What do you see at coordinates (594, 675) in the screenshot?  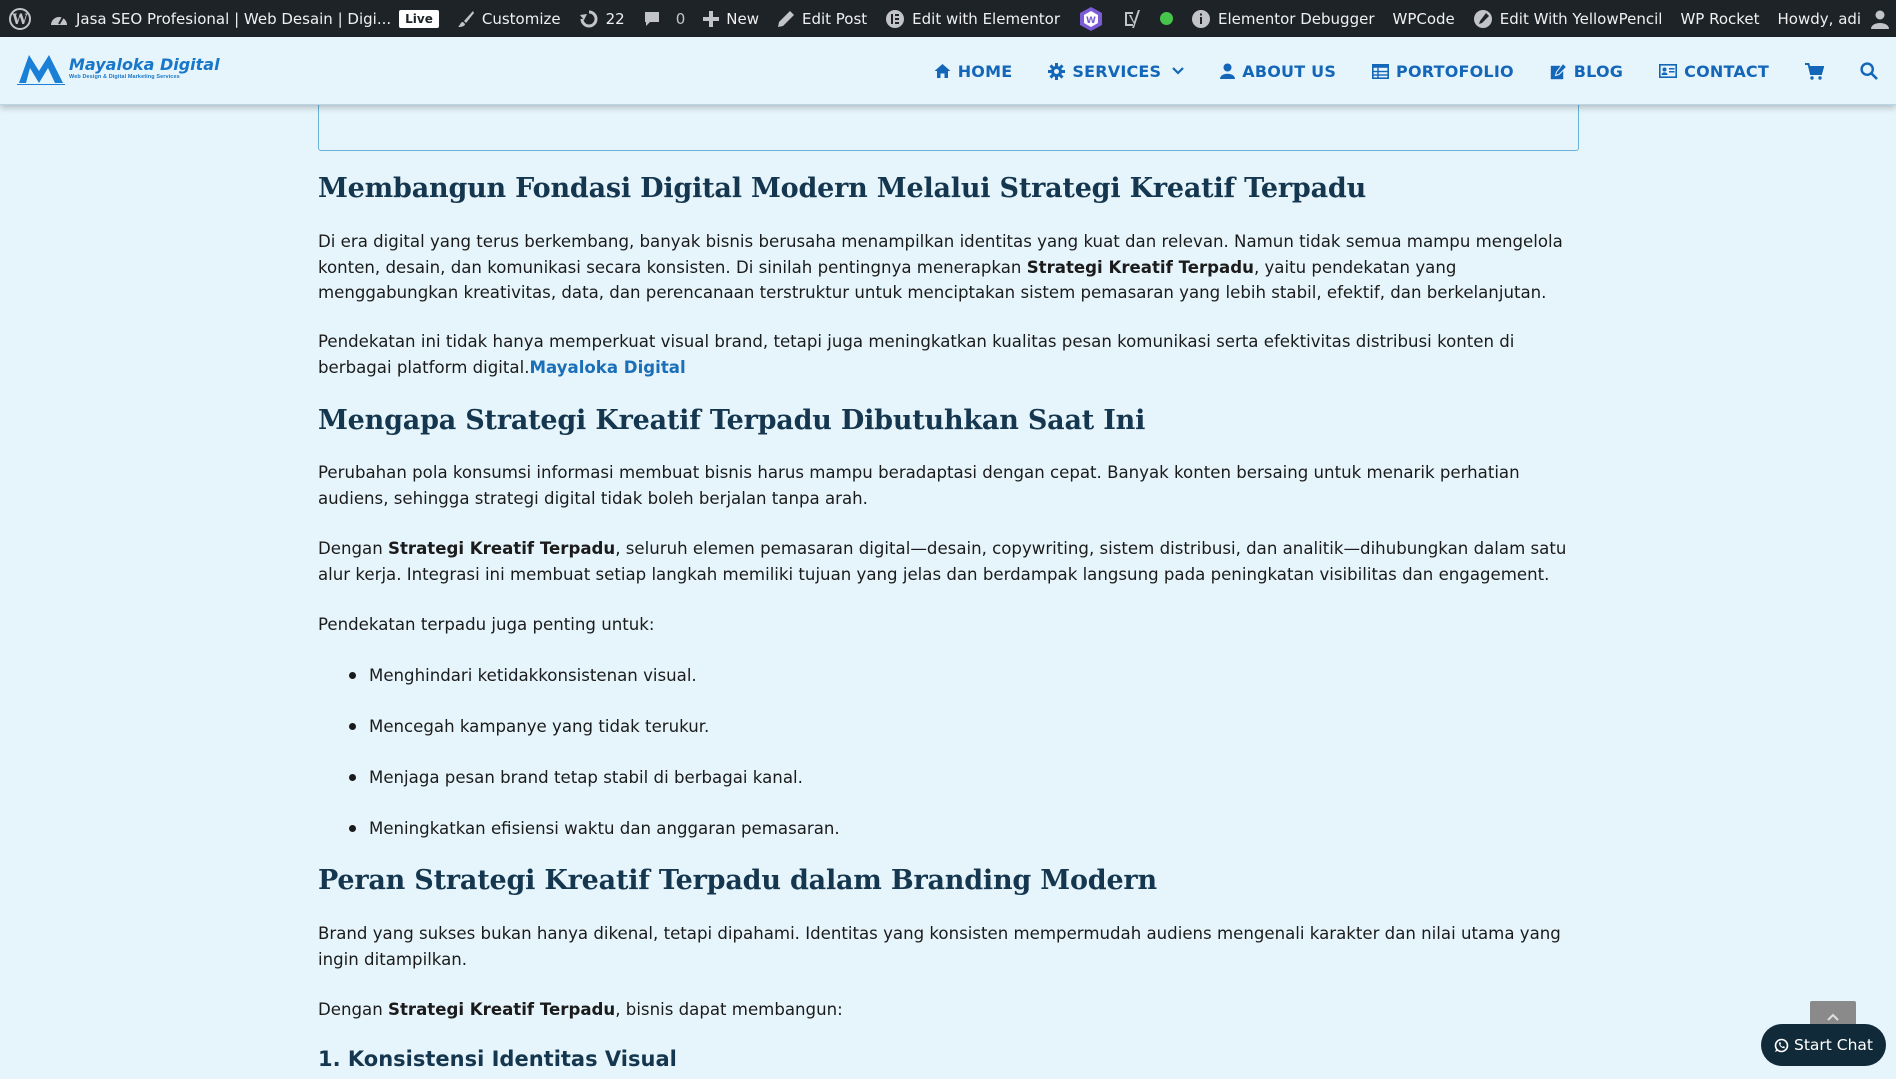 I see `list-item: Menghindari ketidakkonsistenan visual.` at bounding box center [594, 675].